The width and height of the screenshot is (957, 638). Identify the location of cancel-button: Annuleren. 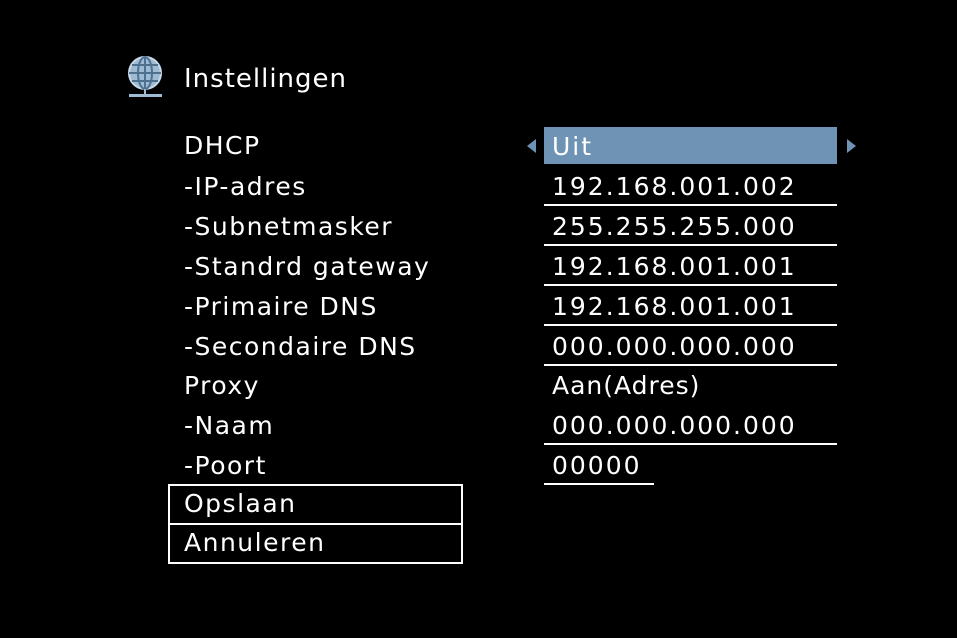
(315, 543).